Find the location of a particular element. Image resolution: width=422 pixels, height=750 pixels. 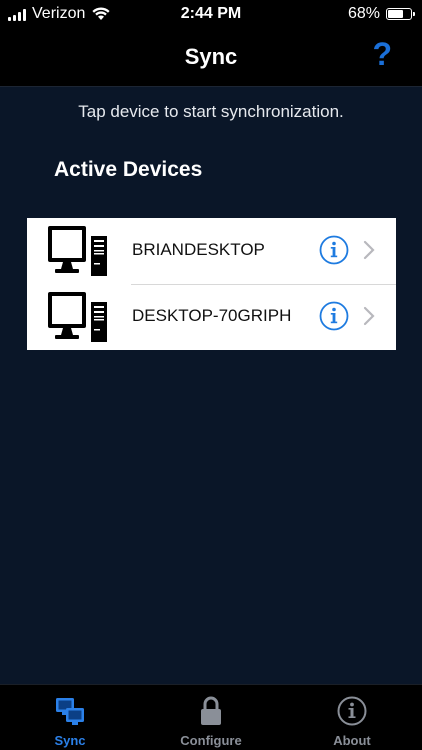

tab-configure: Configure is located at coordinates (211, 717).